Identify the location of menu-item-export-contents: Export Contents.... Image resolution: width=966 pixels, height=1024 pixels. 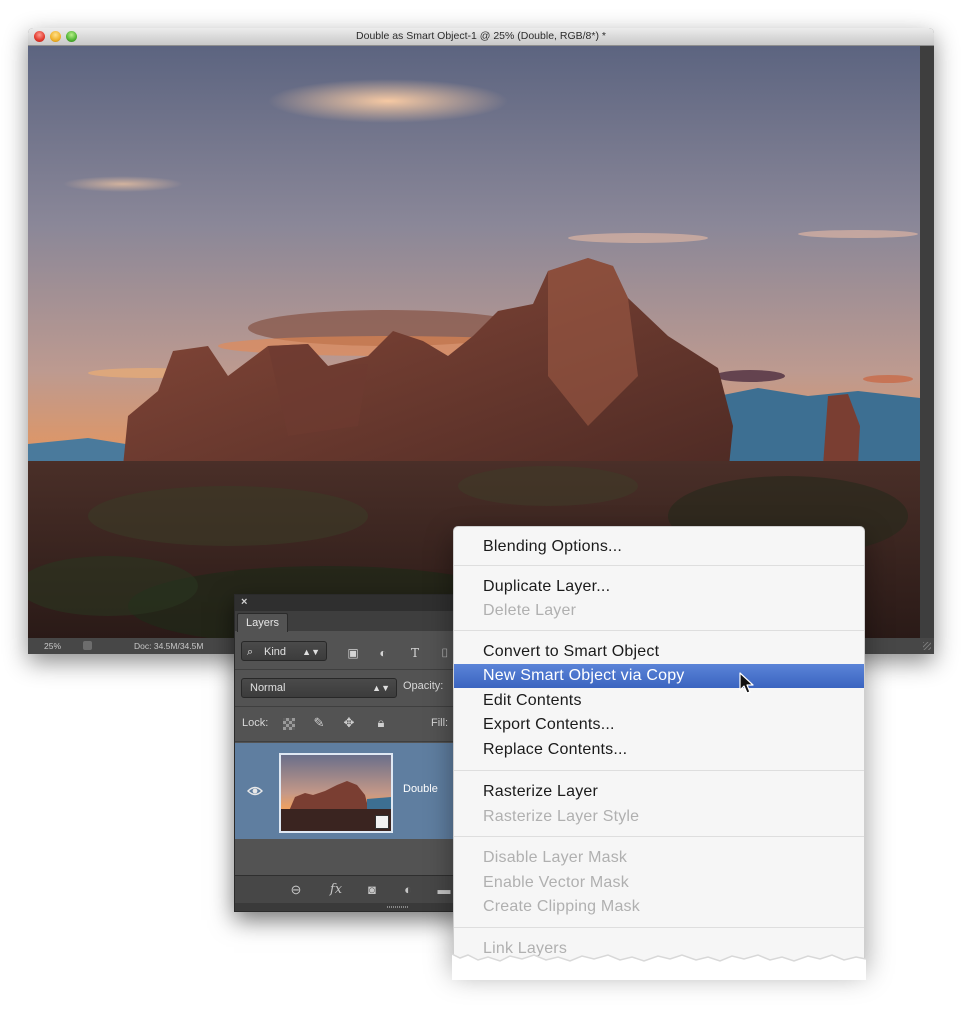
(659, 725).